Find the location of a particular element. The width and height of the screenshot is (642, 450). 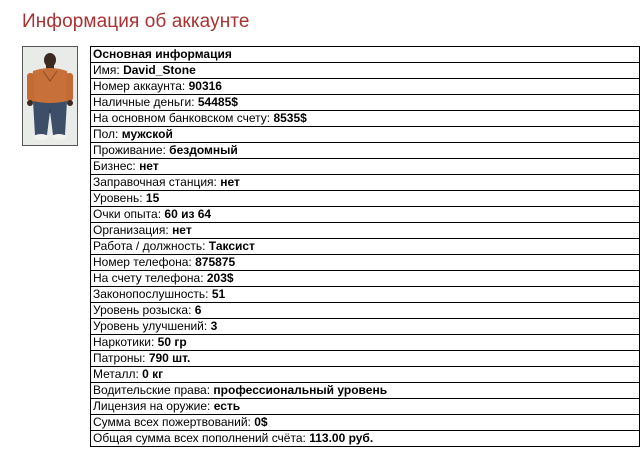

row-value: 8535$ is located at coordinates (290, 118).